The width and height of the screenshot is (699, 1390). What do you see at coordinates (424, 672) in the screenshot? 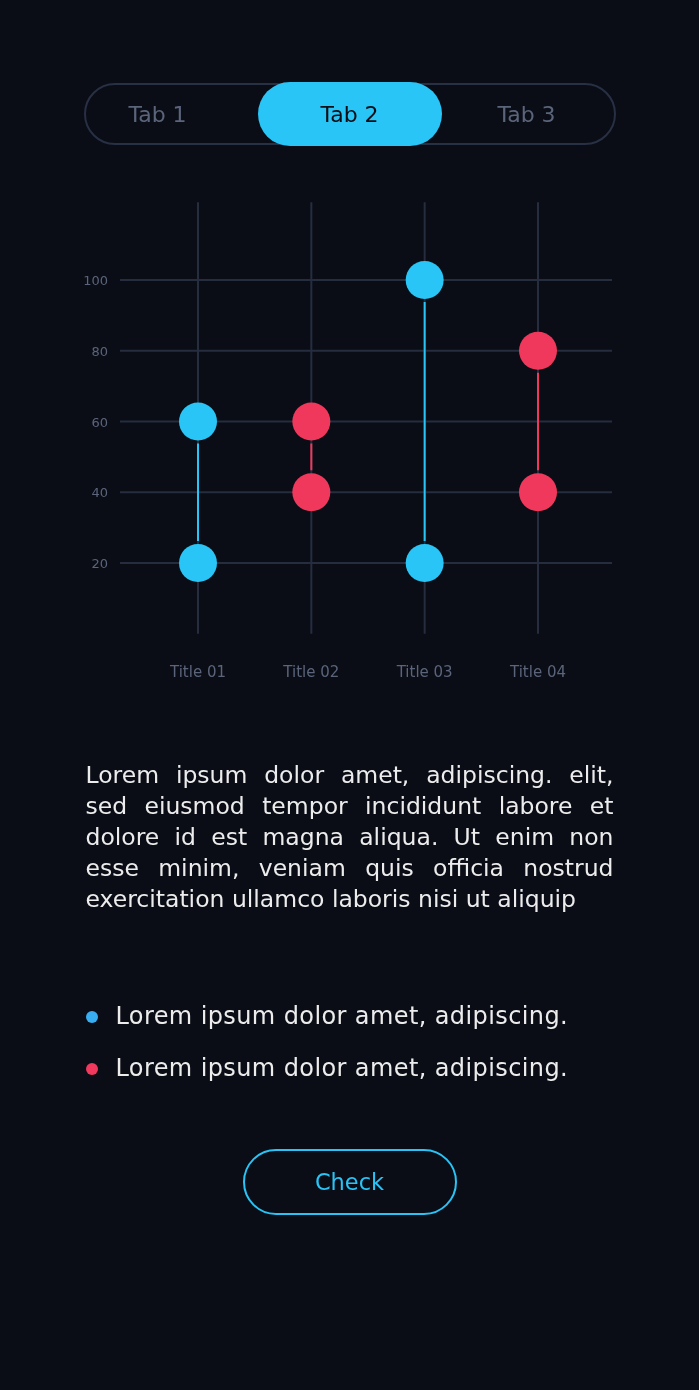
I see `x-axis-label: Title 03` at bounding box center [424, 672].